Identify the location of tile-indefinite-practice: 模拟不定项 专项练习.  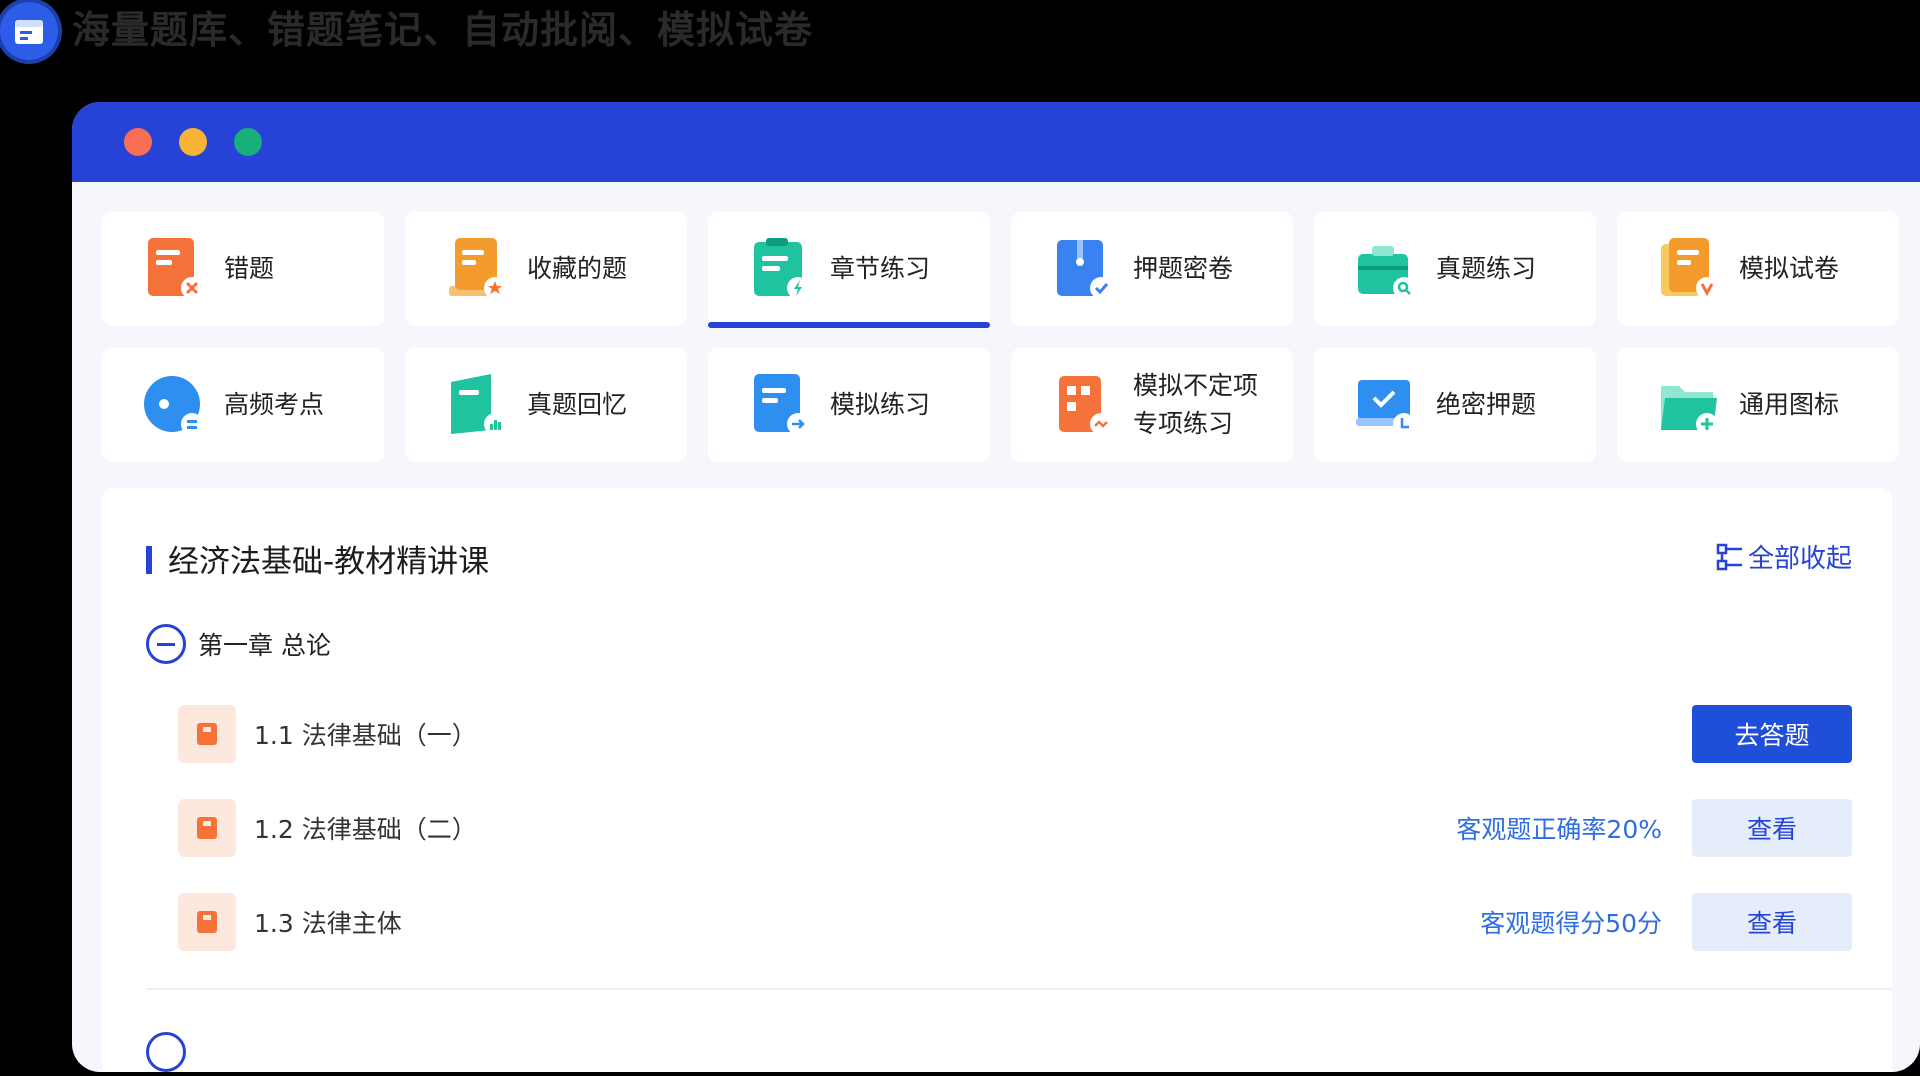
(1152, 405).